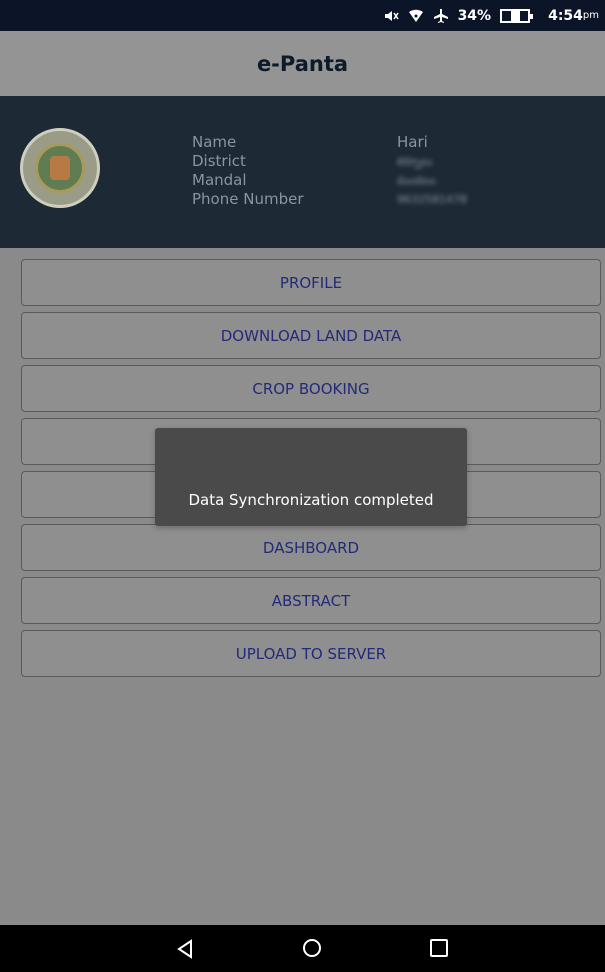 The height and width of the screenshot is (972, 605). Describe the element at coordinates (565, 15) in the screenshot. I see `clock-time: 4:54` at that location.